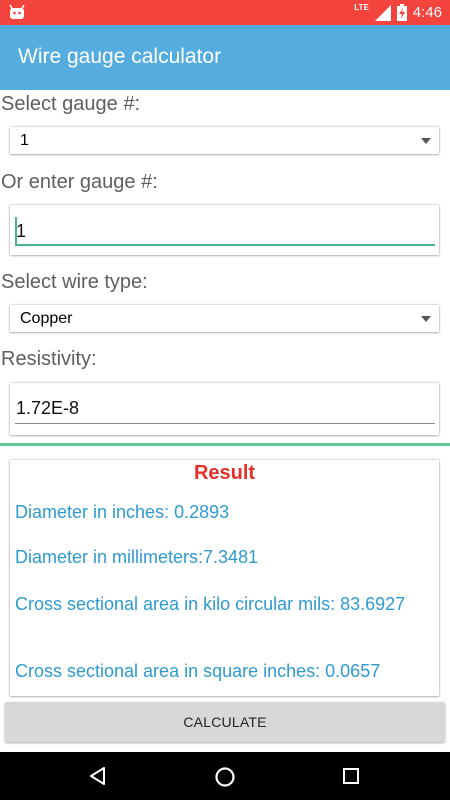 This screenshot has width=450, height=800. Describe the element at coordinates (70, 104) in the screenshot. I see `select-gauge-label: Select gauge #:` at that location.